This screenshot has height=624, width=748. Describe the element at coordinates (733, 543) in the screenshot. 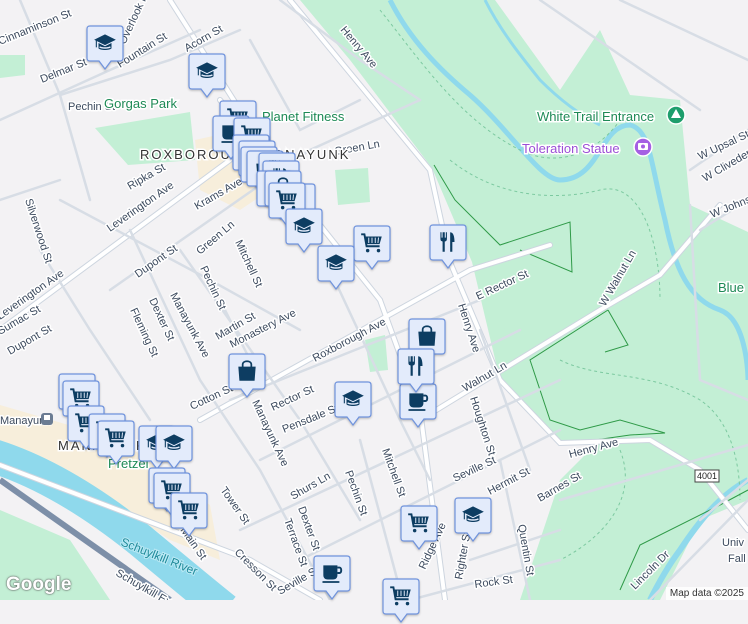

I see `svg-text: Univ` at that location.